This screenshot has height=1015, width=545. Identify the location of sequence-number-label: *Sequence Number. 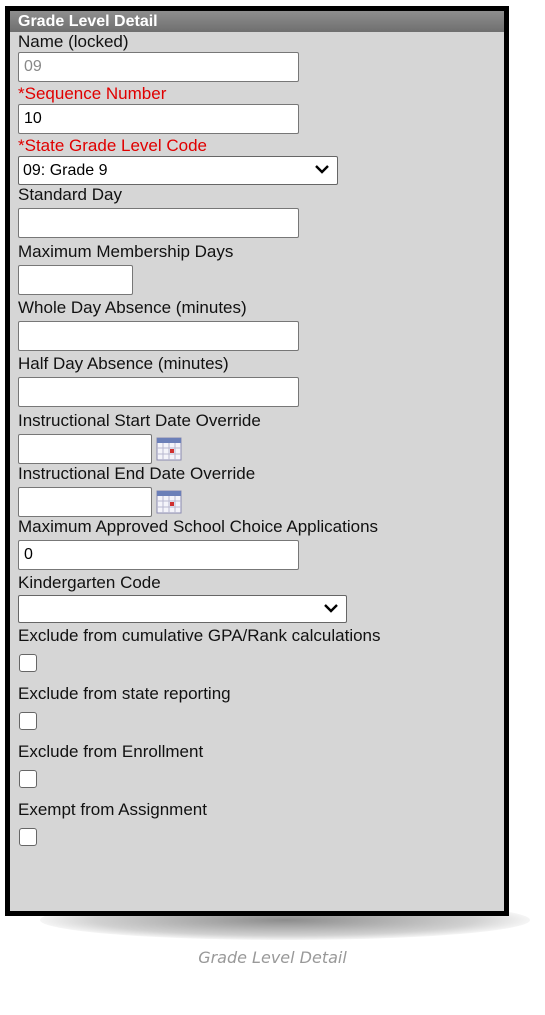
(92, 93).